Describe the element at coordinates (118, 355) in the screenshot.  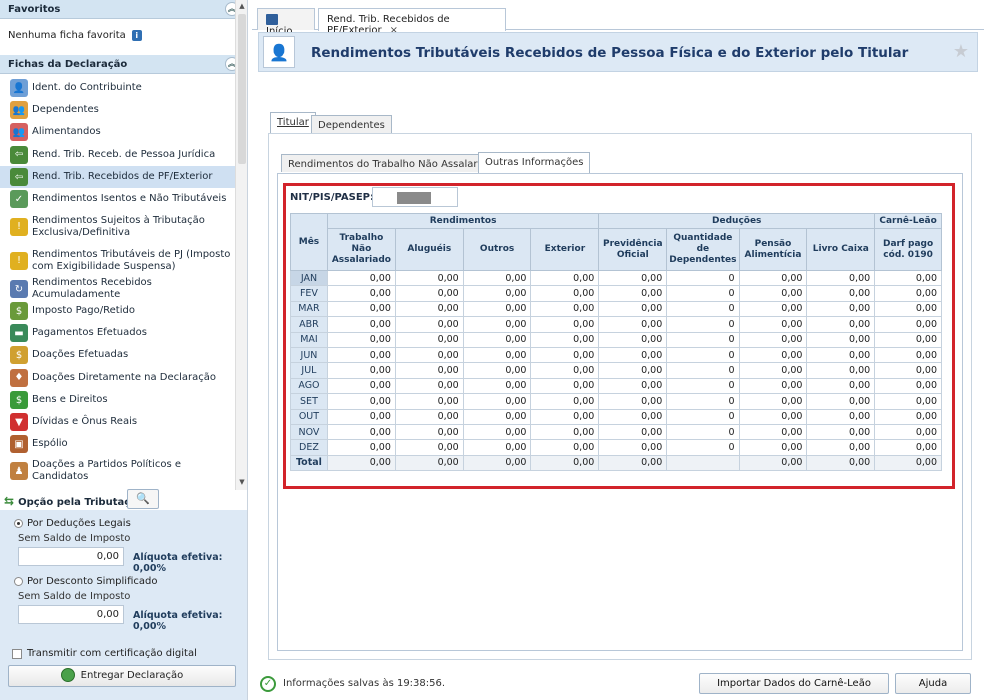
I see `ficha-item: $ Doações Efetuadas` at that location.